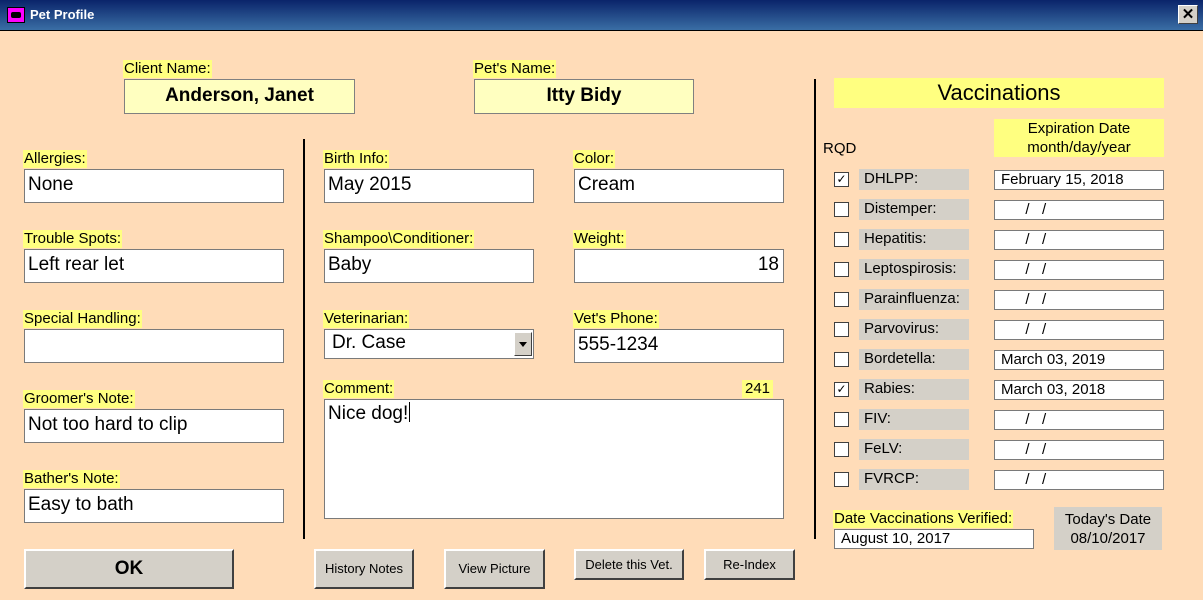 The image size is (1203, 600). Describe the element at coordinates (369, 342) in the screenshot. I see `veterinarian-selected-value: Dr. Case` at that location.